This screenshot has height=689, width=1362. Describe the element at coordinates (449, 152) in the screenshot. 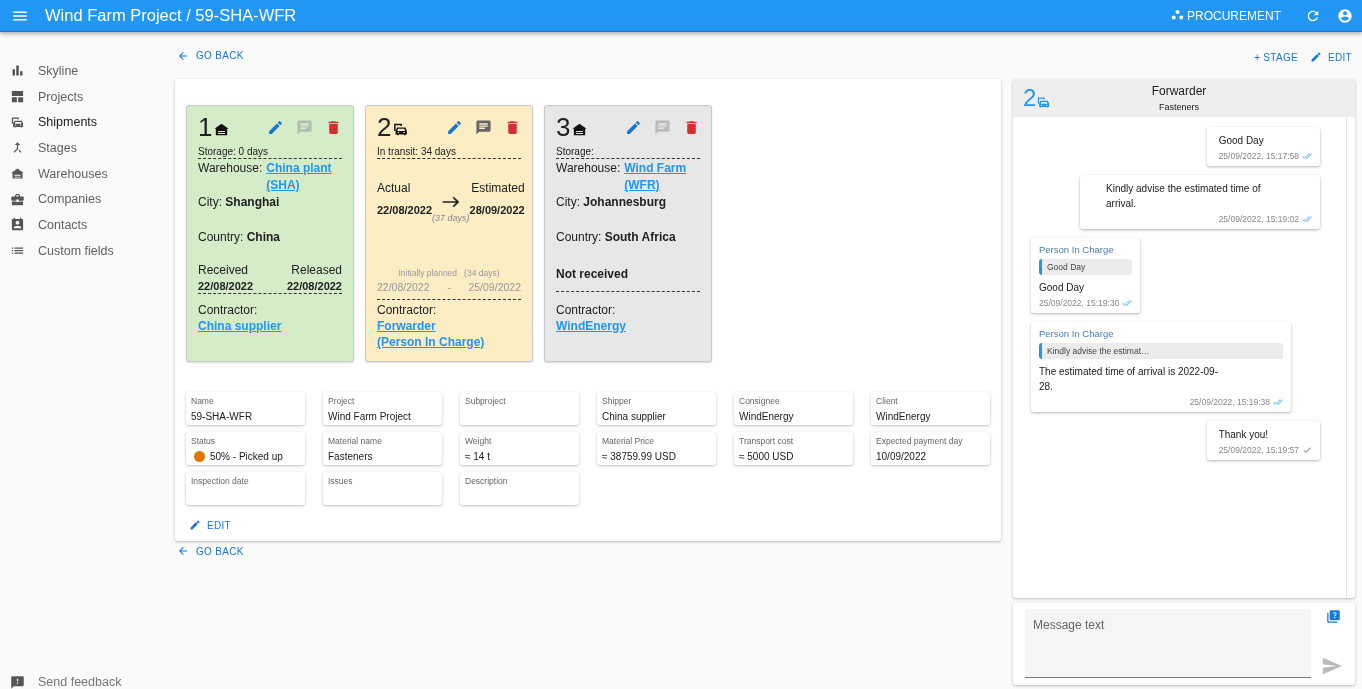

I see `stage-duration: In transit: 34 days` at that location.